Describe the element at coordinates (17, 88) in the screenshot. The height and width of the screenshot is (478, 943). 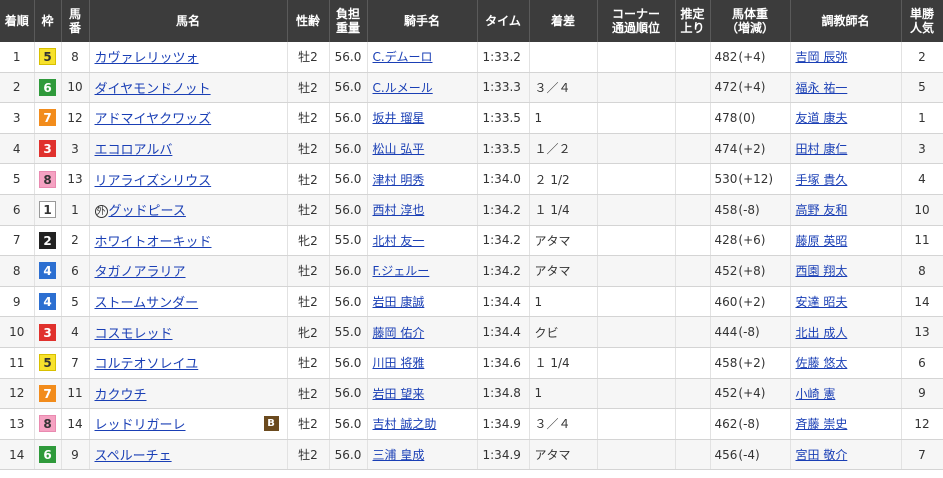
I see `rank-cell: 2` at that location.